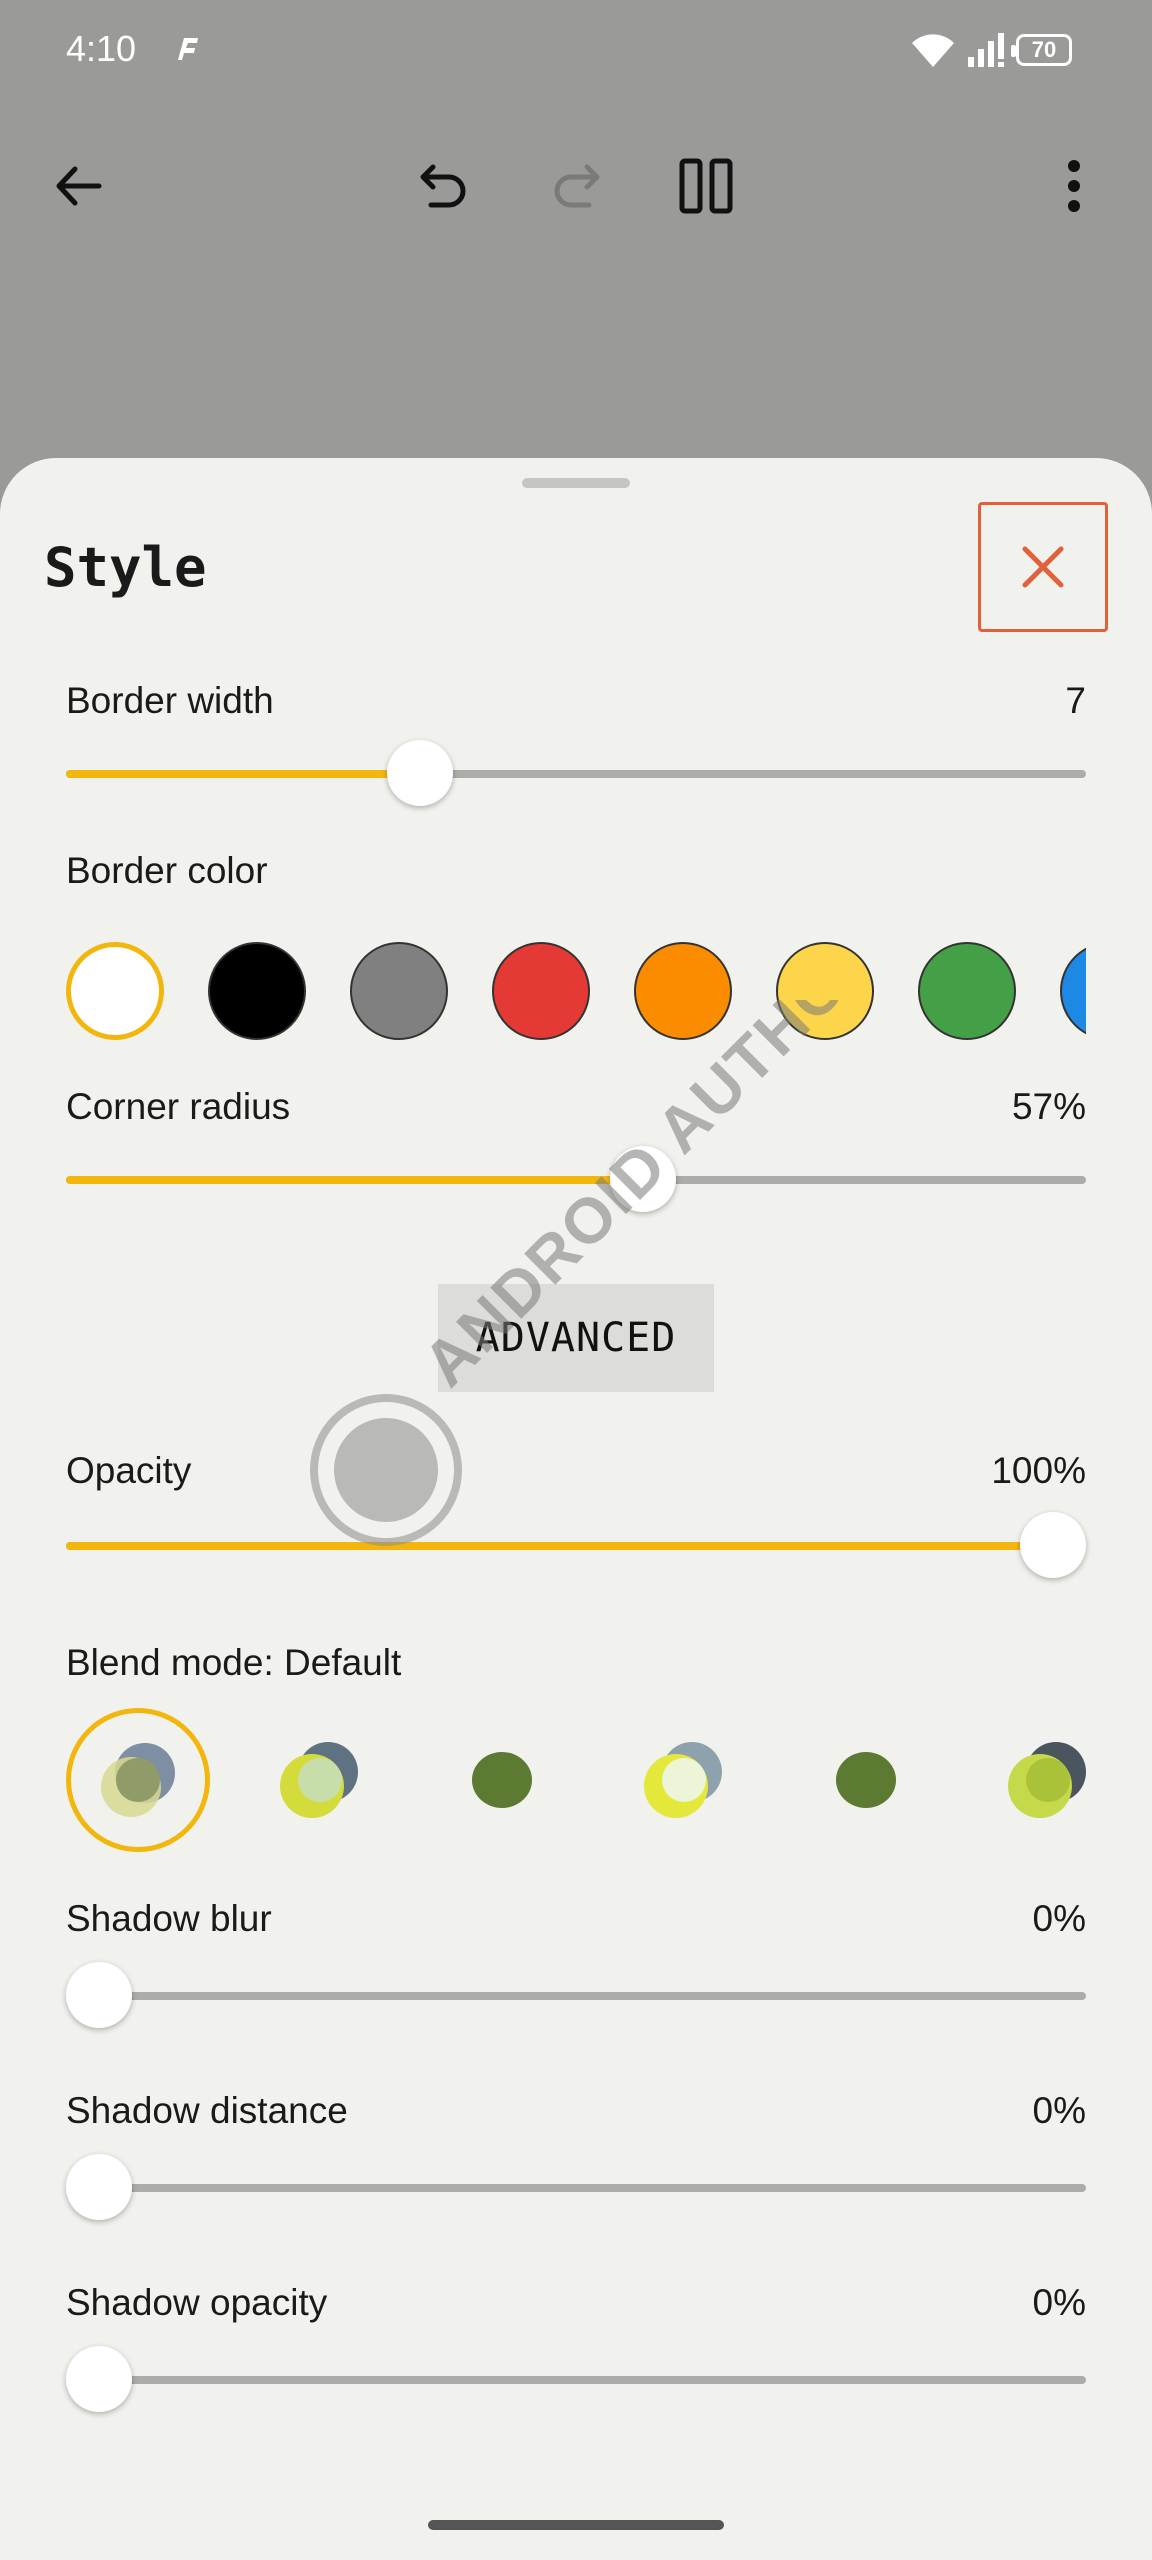 The width and height of the screenshot is (1152, 2560). I want to click on blend-option-lighten, so click(320, 1780).